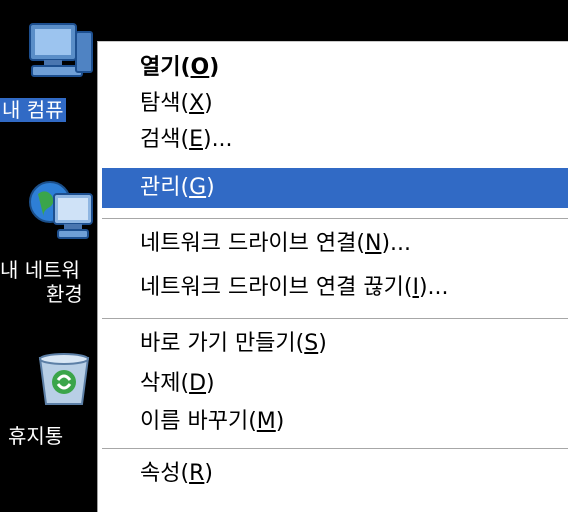 The image size is (568, 512). I want to click on menu-item-delete: 삭제(D), so click(335, 384).